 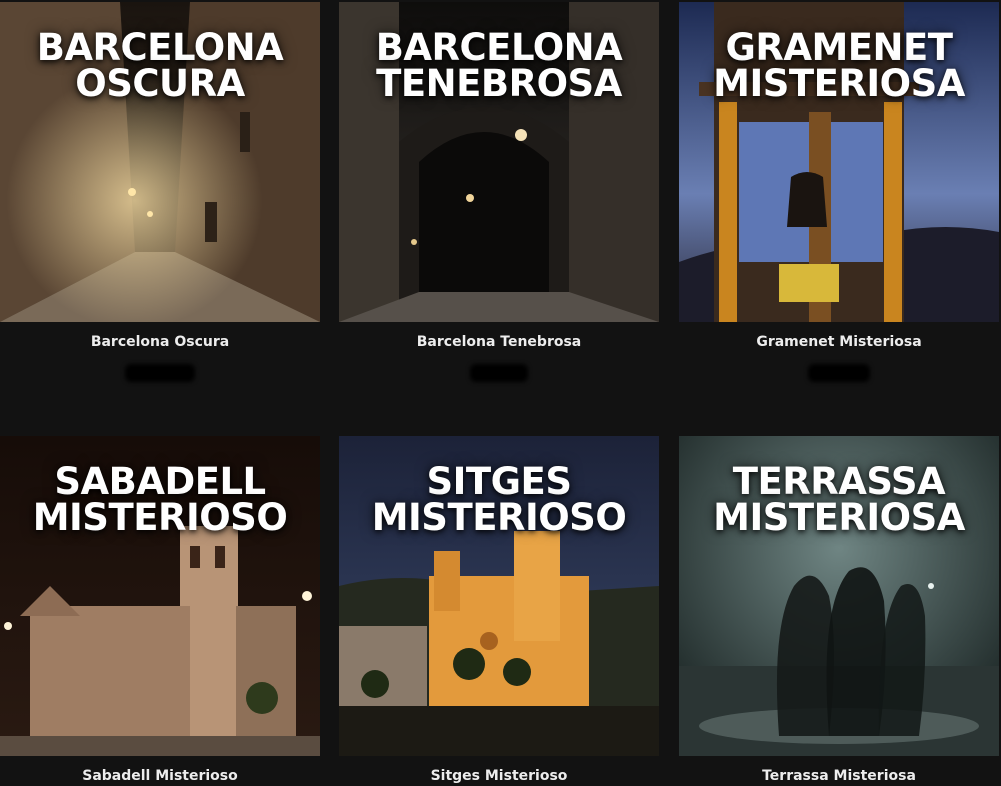 What do you see at coordinates (839, 596) in the screenshot?
I see `product-image: TERRASSA MISTERIOSA` at bounding box center [839, 596].